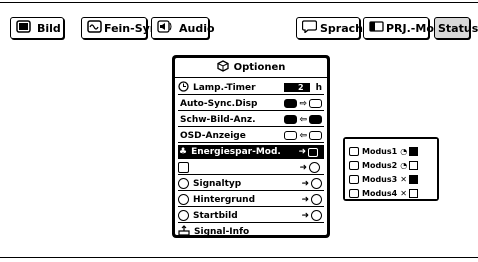  I want to click on plant-icon: ♣, so click(183, 152).